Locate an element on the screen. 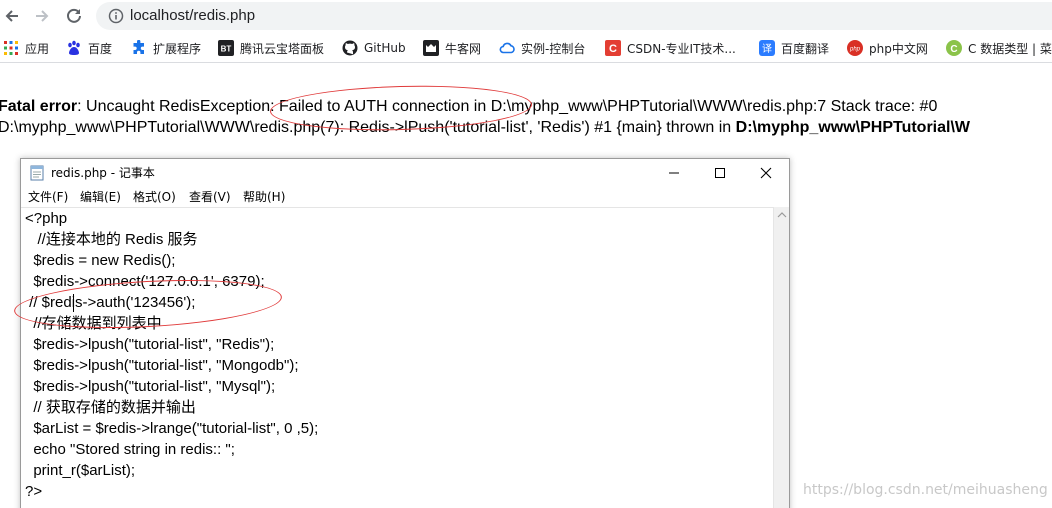 Image resolution: width=1052 pixels, height=508 pixels. watermark: https://blog.csdn.net/meihuasheng is located at coordinates (925, 490).